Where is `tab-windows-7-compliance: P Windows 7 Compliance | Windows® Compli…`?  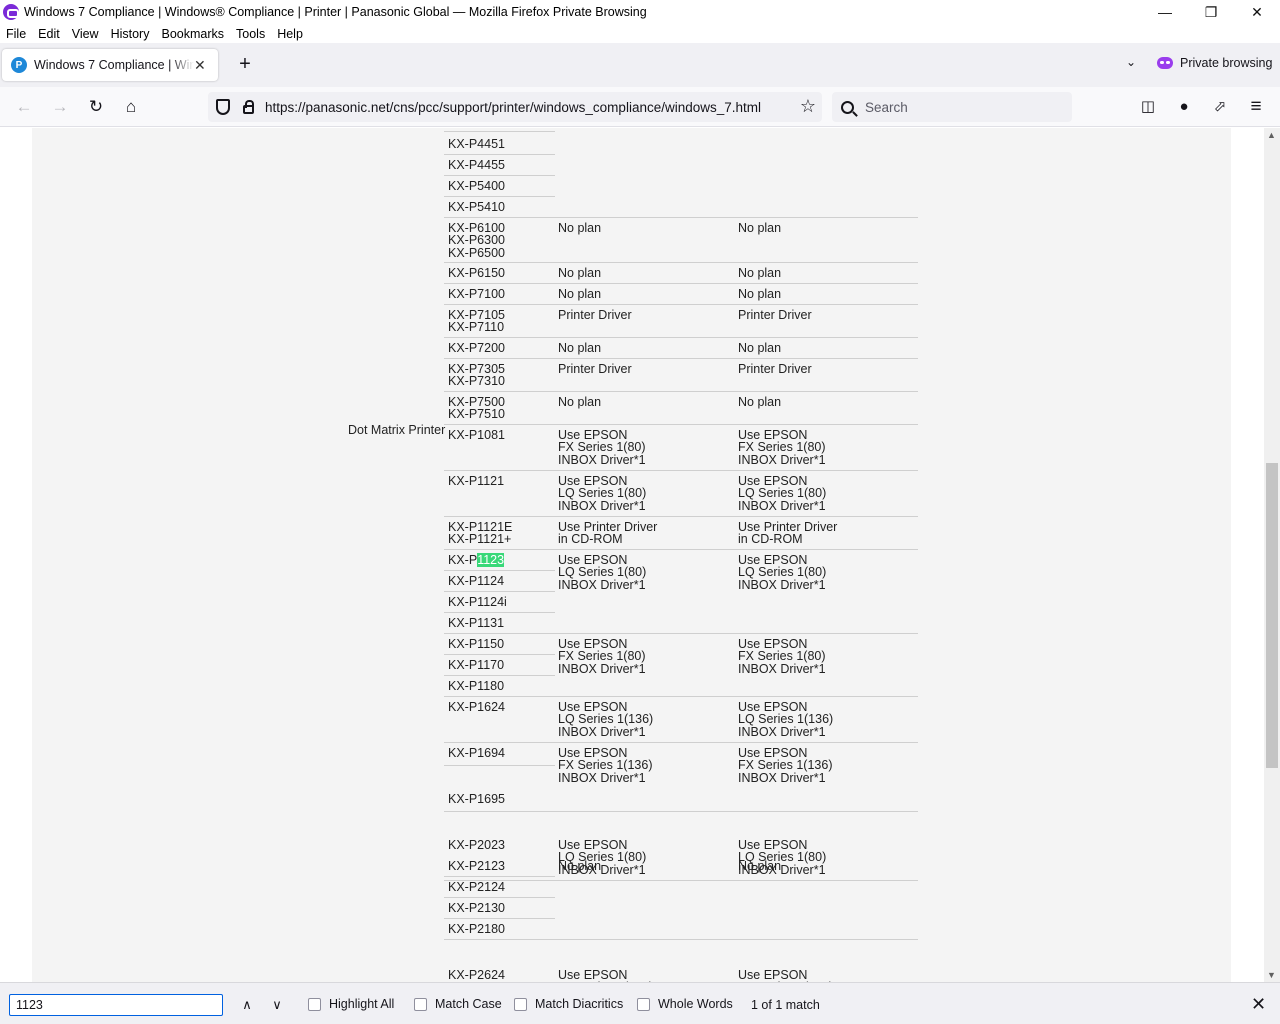
tab-windows-7-compliance: P Windows 7 Compliance | Windows® Compli… is located at coordinates (110, 65).